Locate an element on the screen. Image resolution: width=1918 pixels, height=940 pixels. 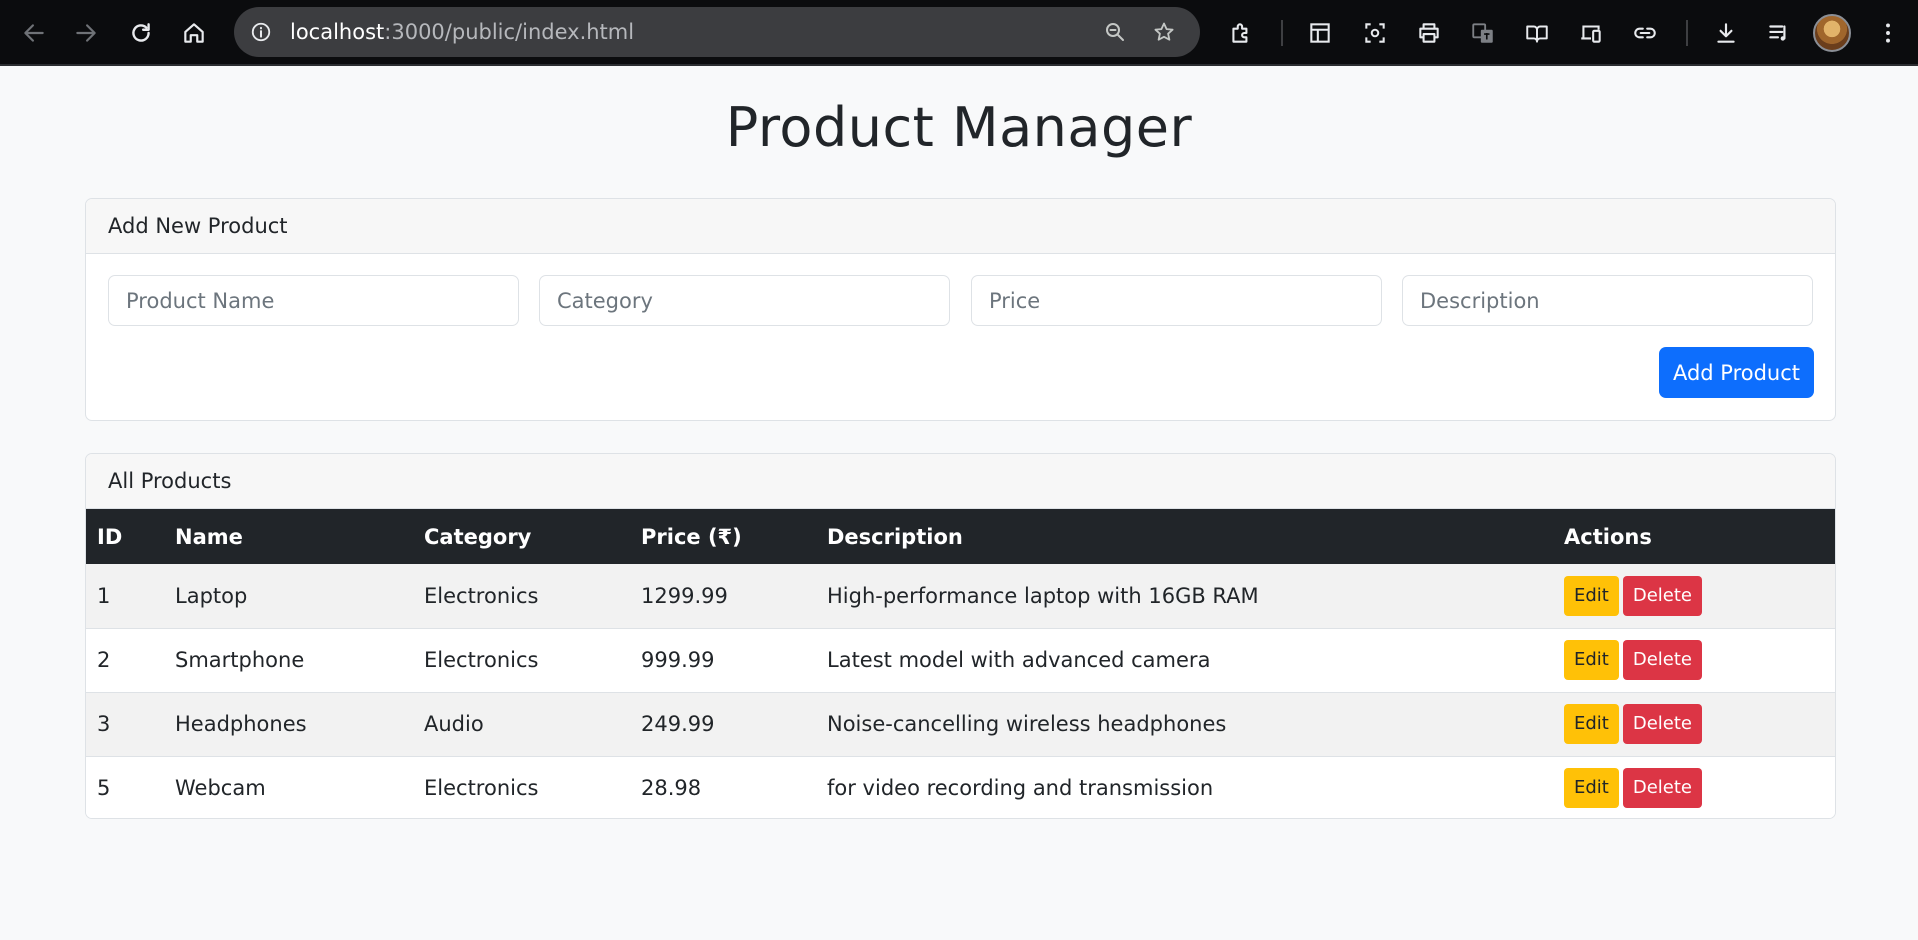
screenshot-button is located at coordinates (1375, 33).